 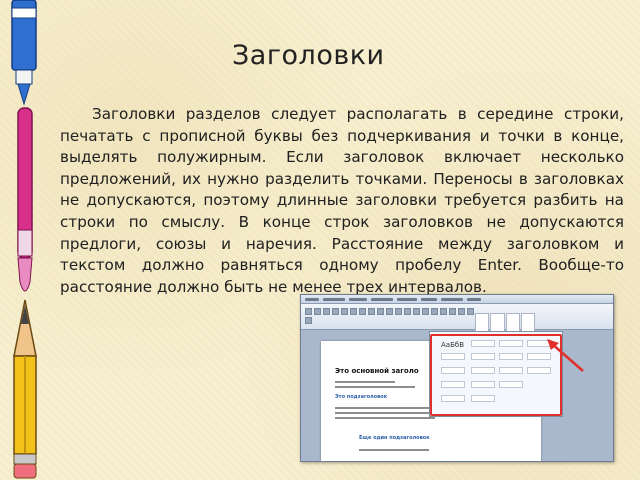 What do you see at coordinates (25, 389) in the screenshot?
I see `yellow-pencil-icon` at bounding box center [25, 389].